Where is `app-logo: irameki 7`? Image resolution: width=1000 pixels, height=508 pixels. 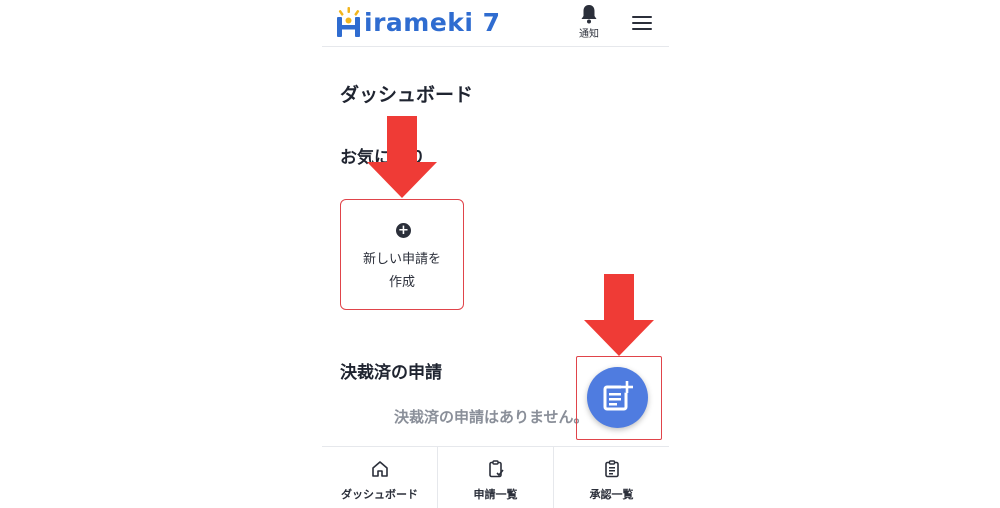 app-logo: irameki 7 is located at coordinates (418, 22).